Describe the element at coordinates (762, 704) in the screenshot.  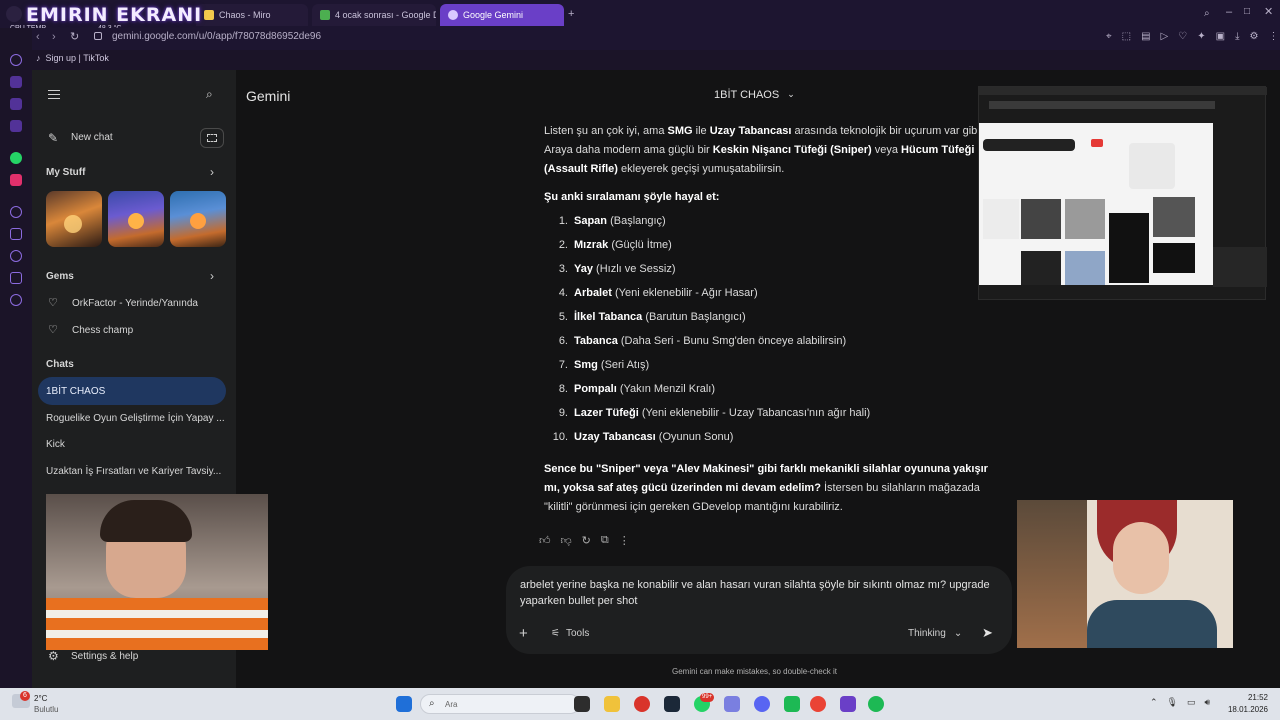
I see `discord-icon` at that location.